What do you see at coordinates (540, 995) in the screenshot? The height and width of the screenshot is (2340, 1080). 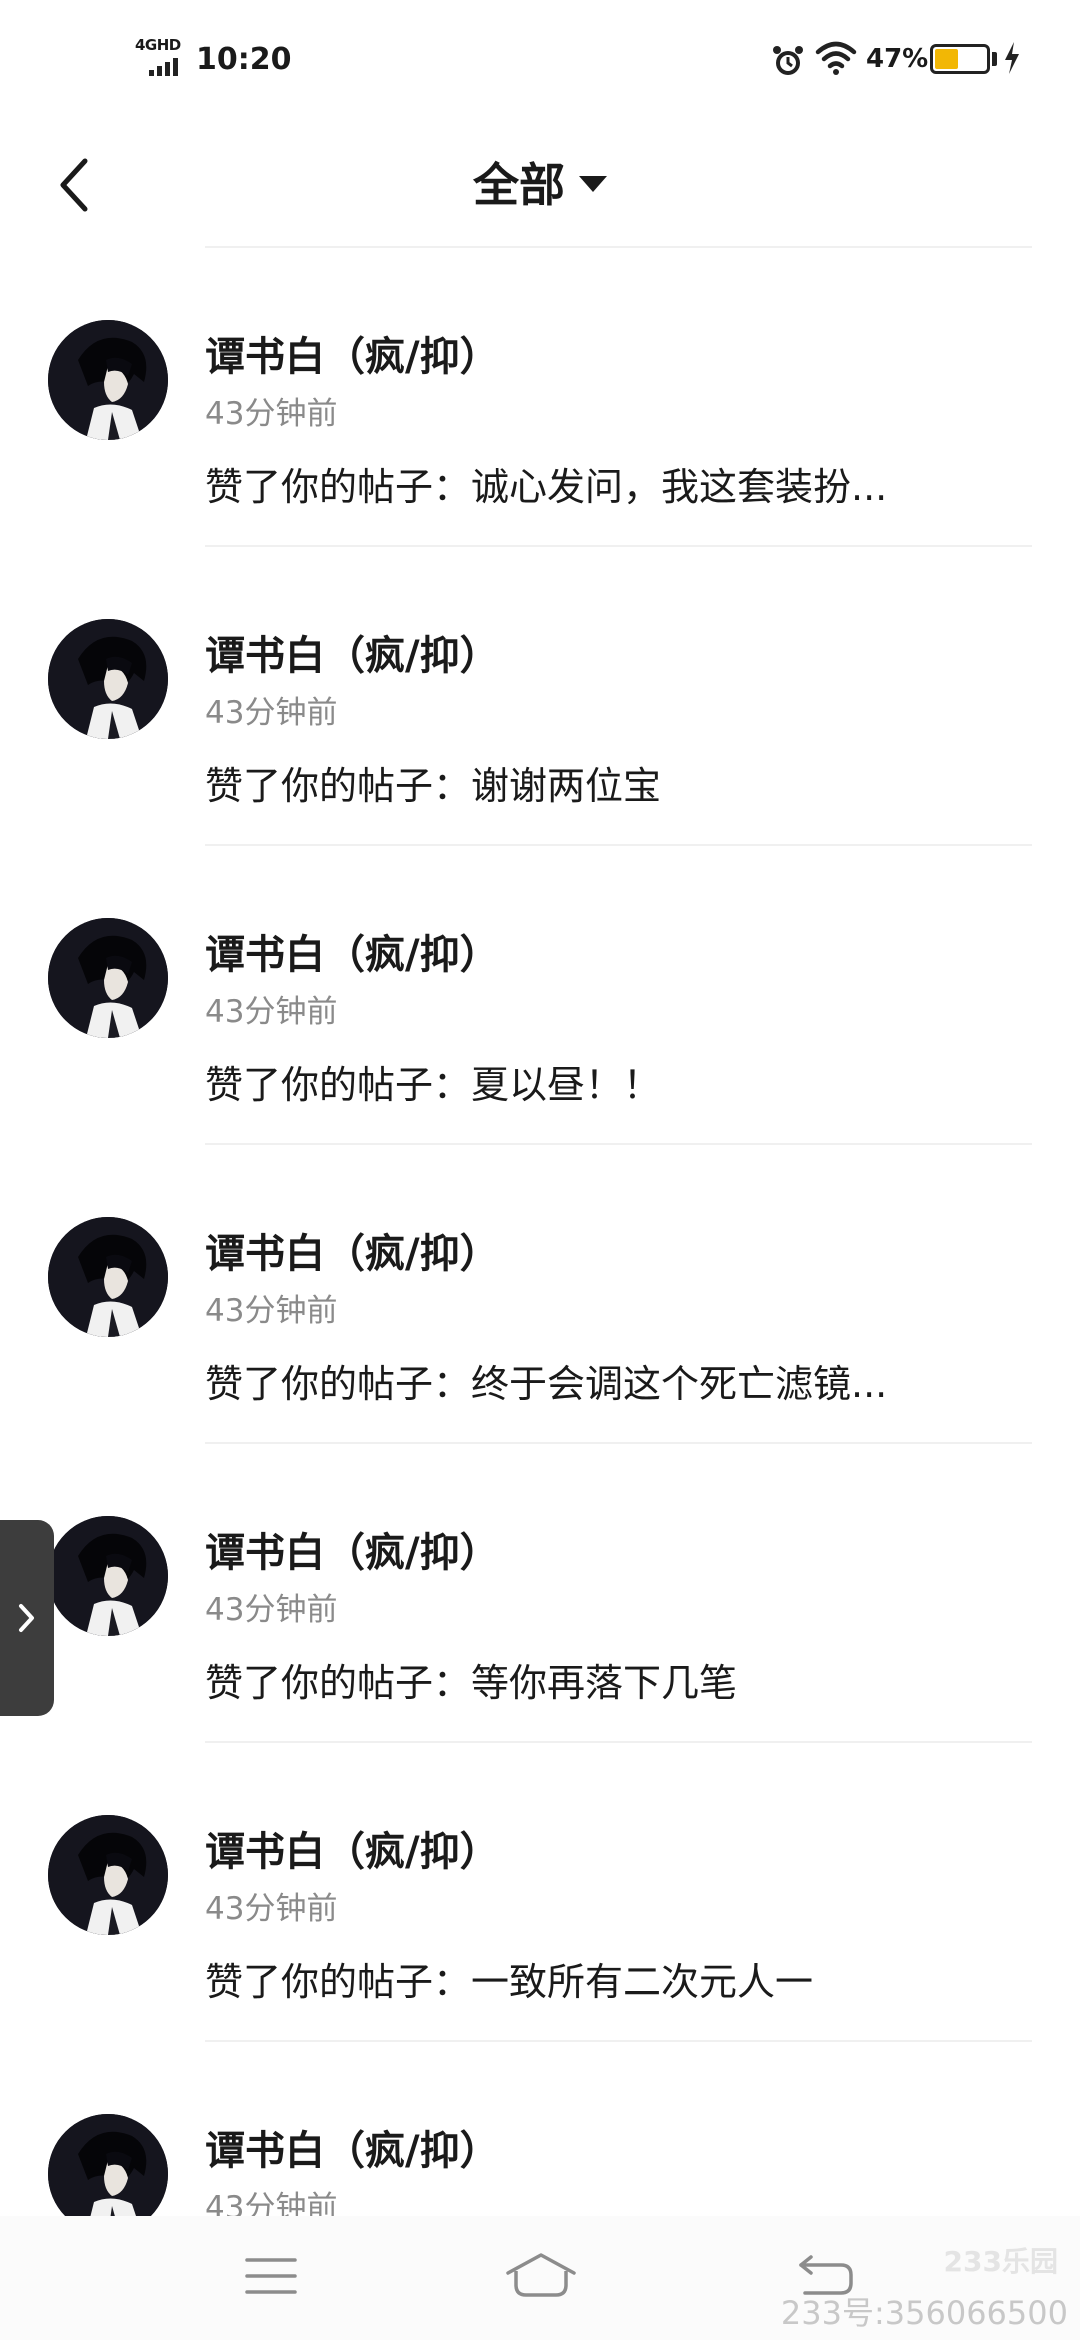 I see `notification-item: 谭书白（疯/抑） 43分钟前 赞了你的帖子：夏以昼！！` at bounding box center [540, 995].